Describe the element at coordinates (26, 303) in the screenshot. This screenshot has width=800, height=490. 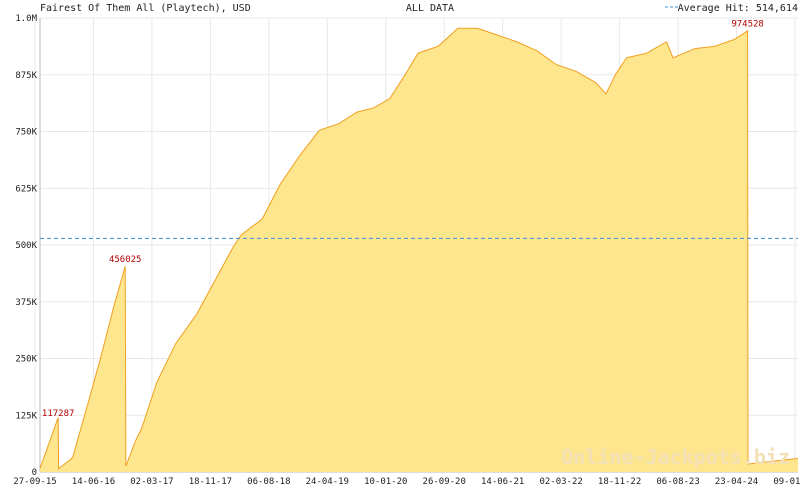
I see `y-tick-label: 375K` at that location.